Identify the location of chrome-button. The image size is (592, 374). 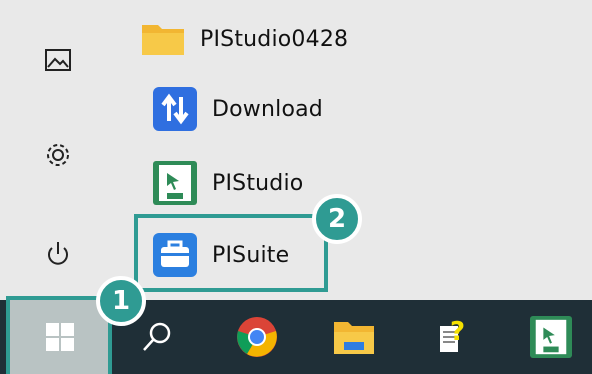
(257, 337).